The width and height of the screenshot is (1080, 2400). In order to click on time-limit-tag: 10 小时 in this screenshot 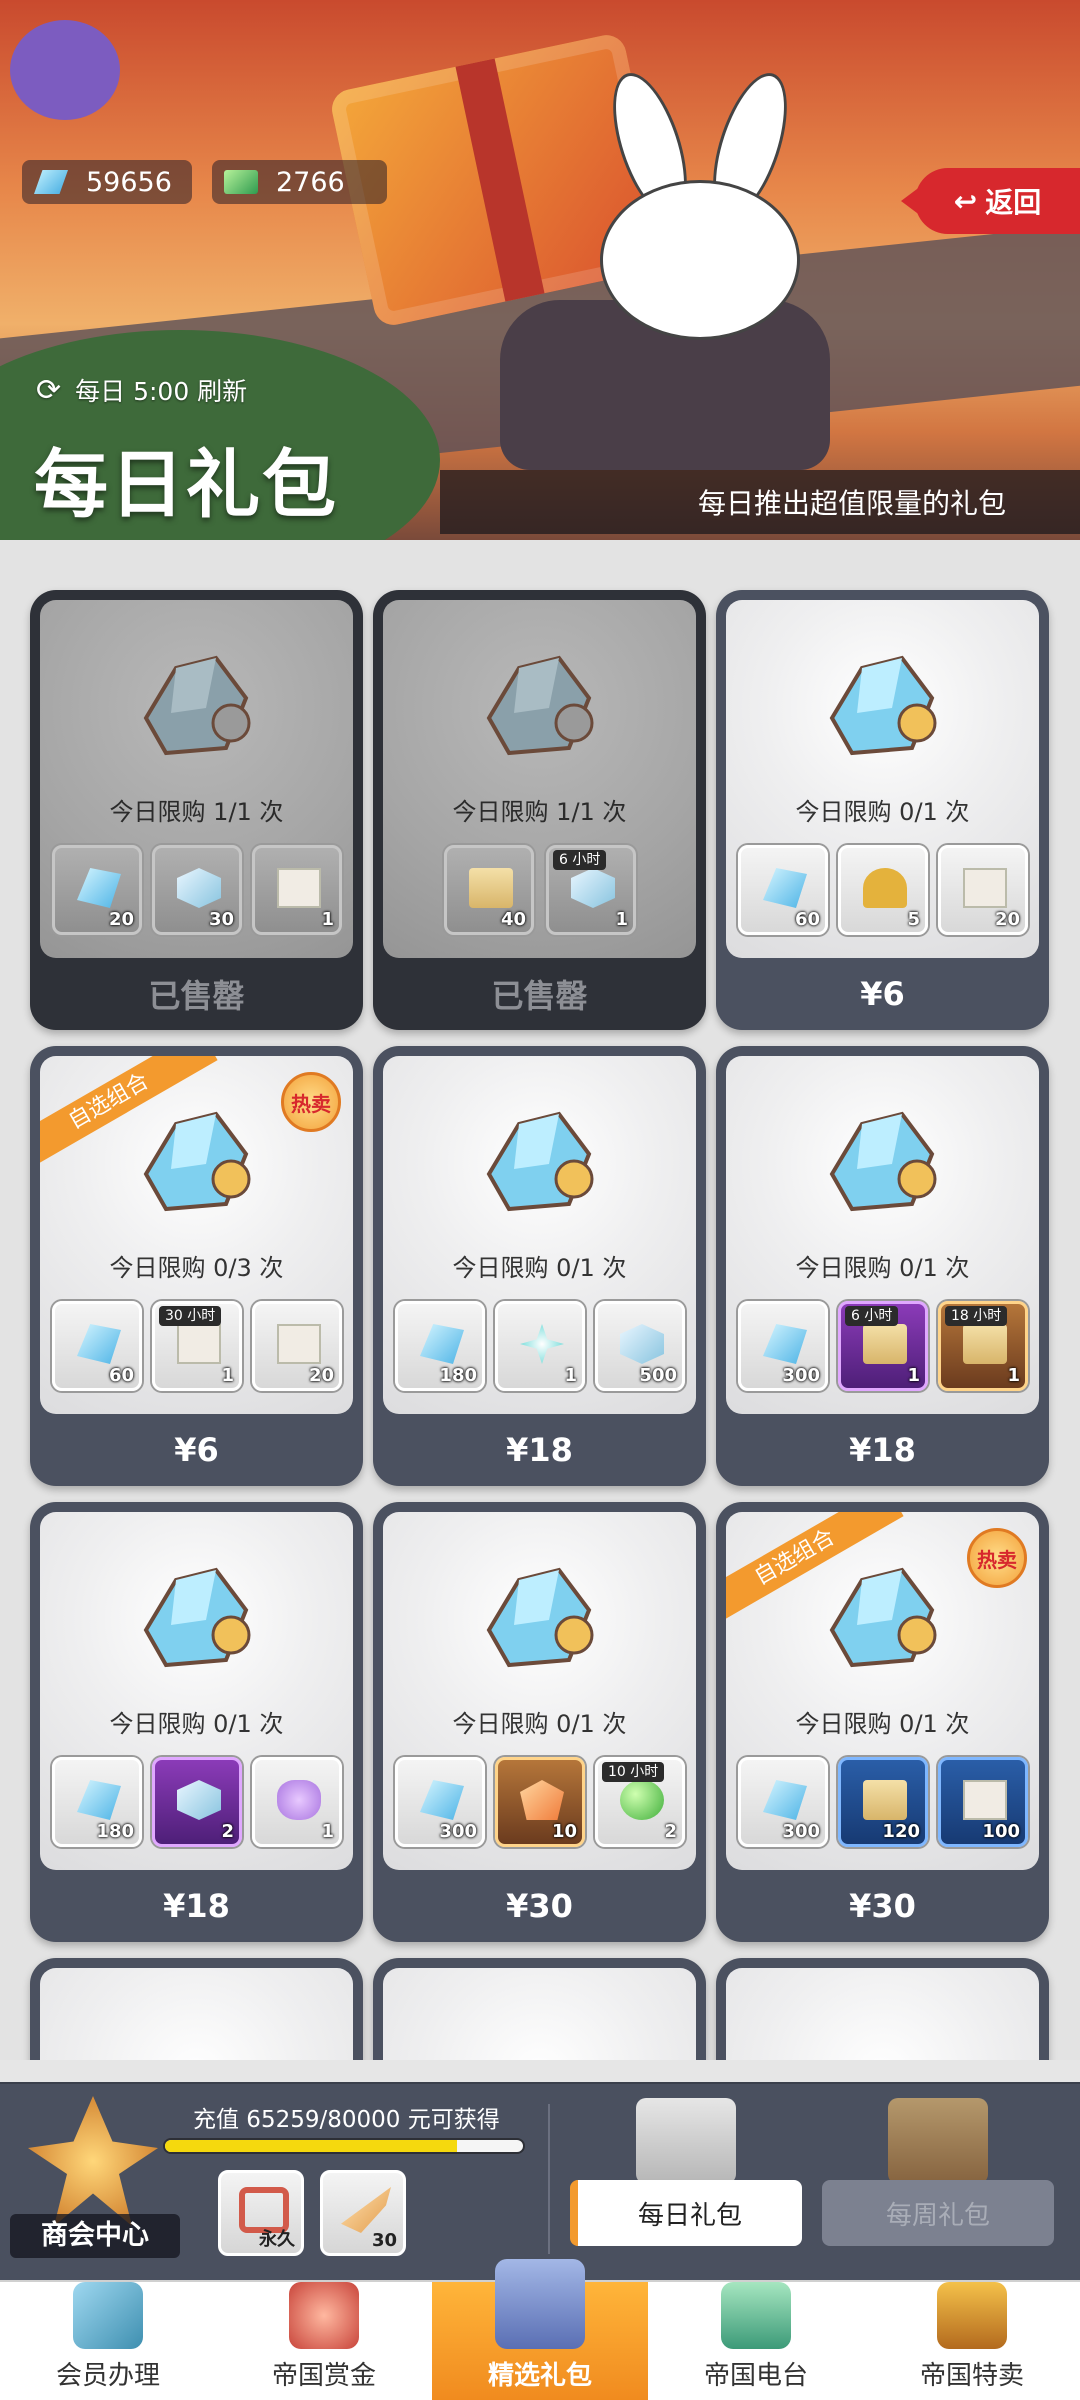, I will do `click(633, 1772)`.